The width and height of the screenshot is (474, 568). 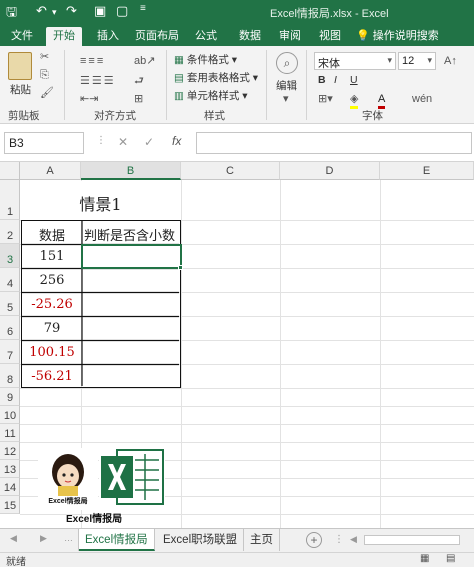 What do you see at coordinates (149, 142) in the screenshot?
I see `enter-icon: ✓` at bounding box center [149, 142].